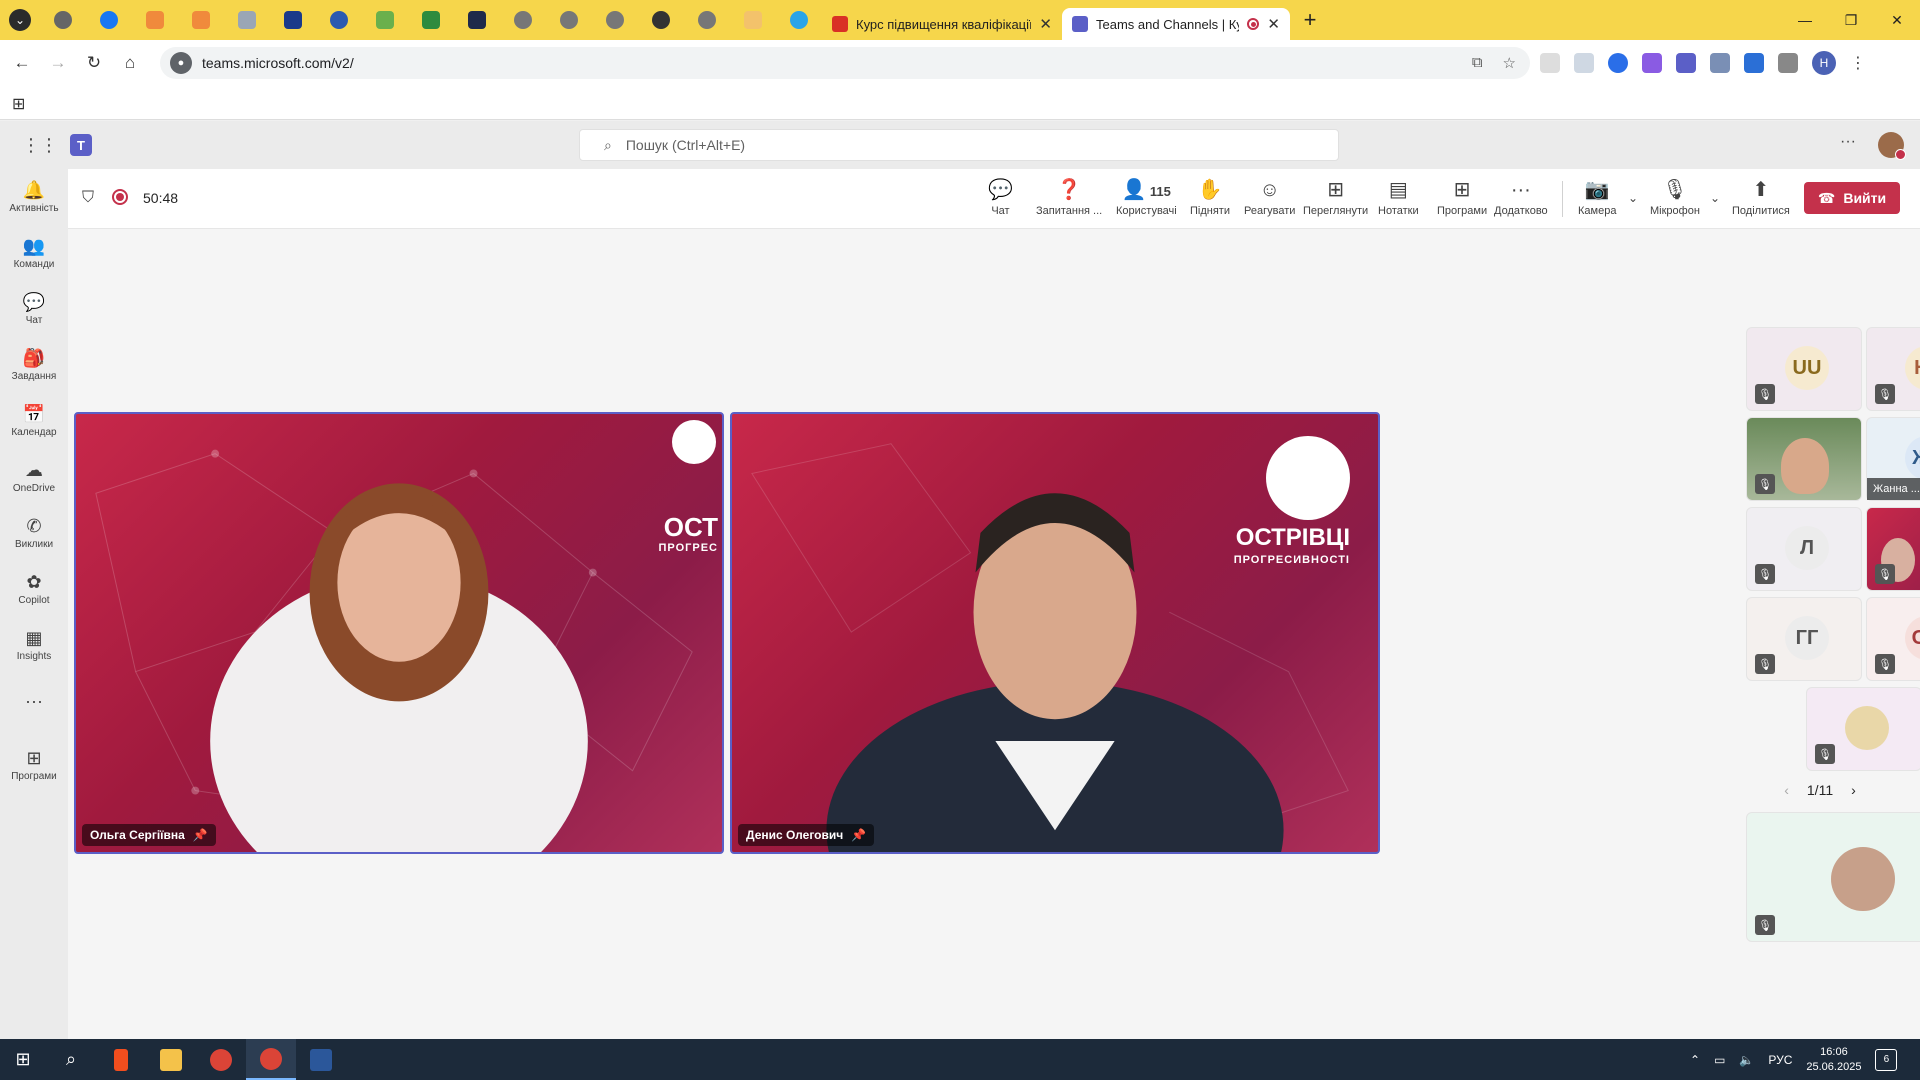 Image resolution: width=1920 pixels, height=1080 pixels. Describe the element at coordinates (23, 1059) in the screenshot. I see `start-button: ⊞` at that location.